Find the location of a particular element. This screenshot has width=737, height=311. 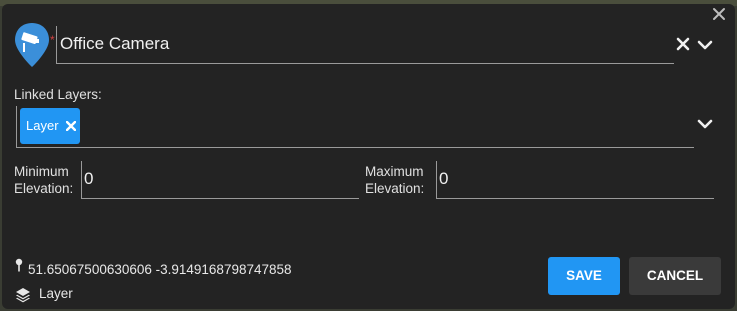

max-elevation-value: 0 is located at coordinates (444, 178).